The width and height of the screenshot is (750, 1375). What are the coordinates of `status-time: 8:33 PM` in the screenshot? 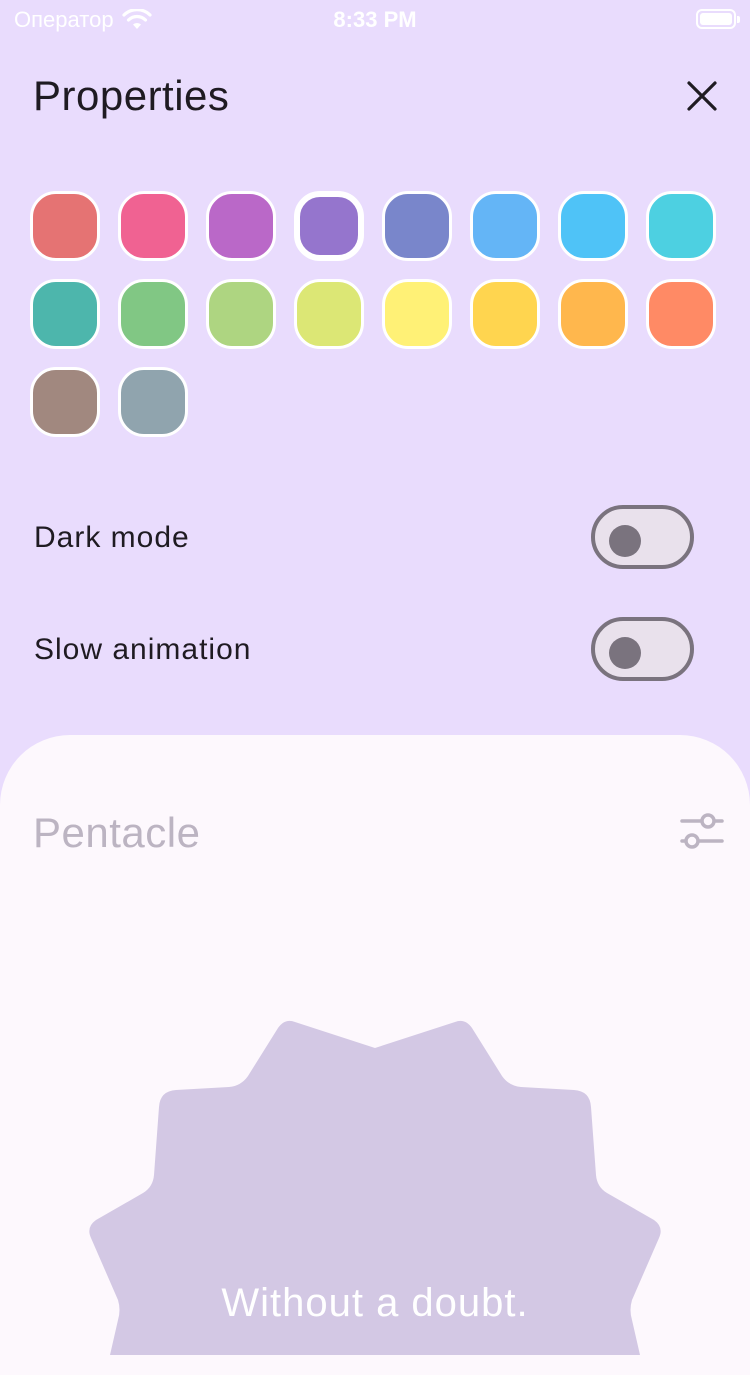 It's located at (375, 19).